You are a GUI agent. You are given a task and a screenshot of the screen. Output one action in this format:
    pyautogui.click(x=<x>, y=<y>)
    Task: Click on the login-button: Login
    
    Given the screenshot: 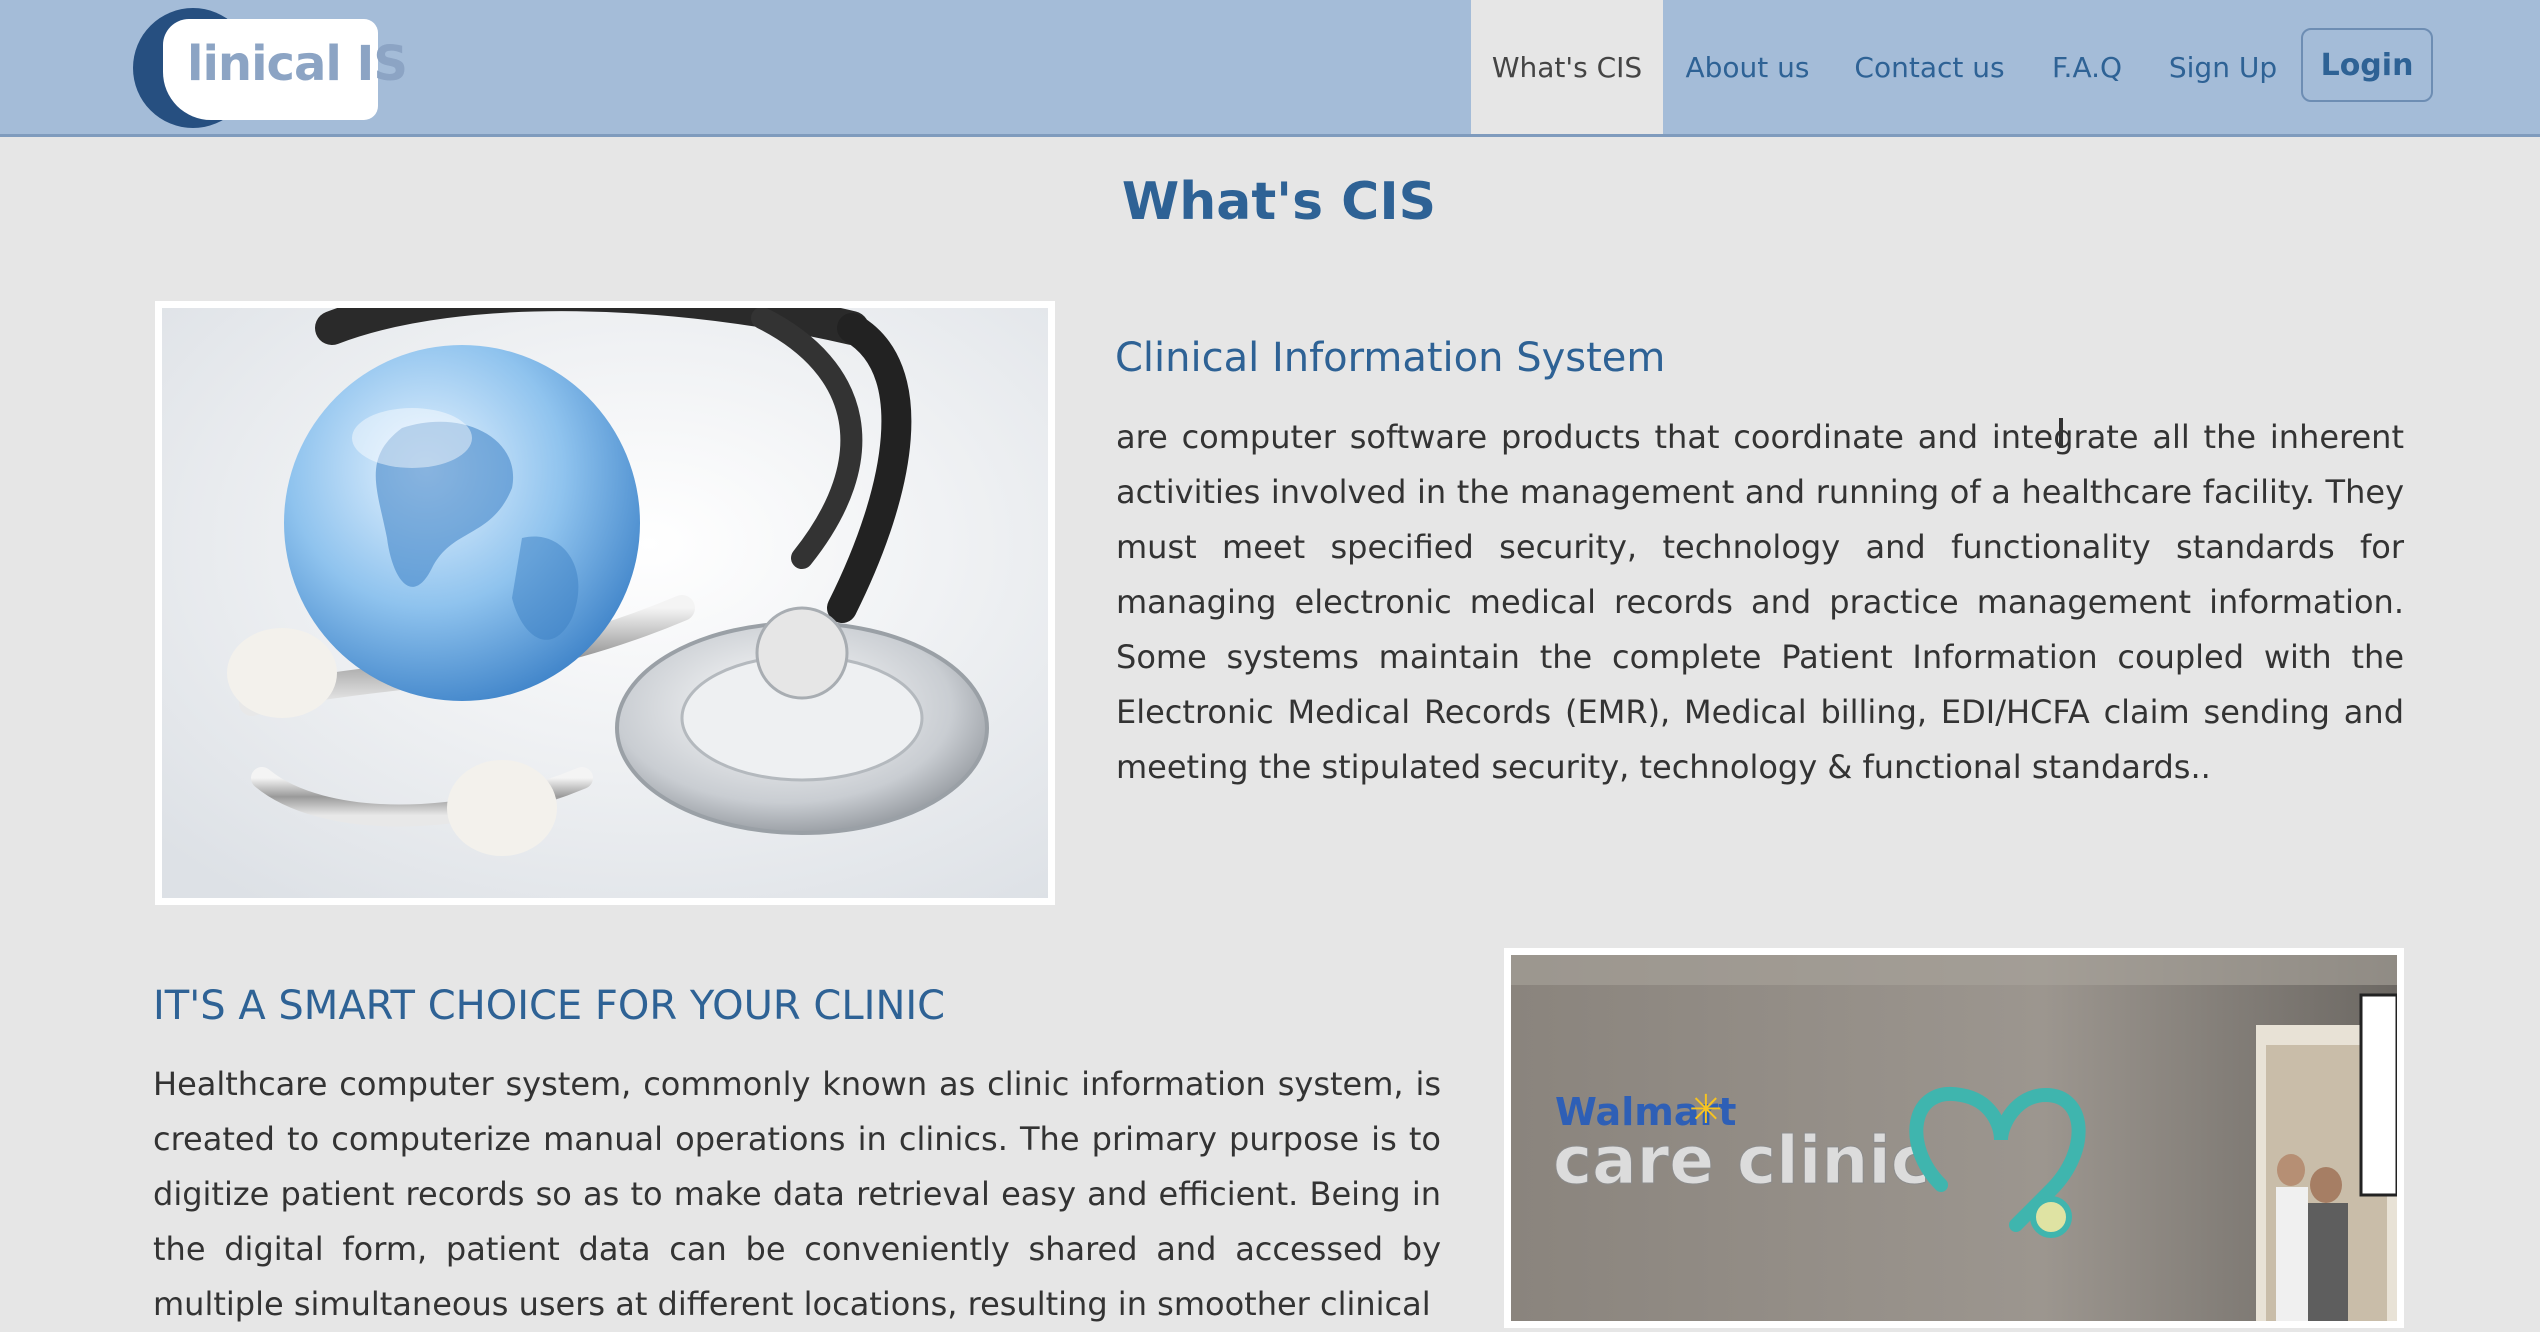 What is the action you would take?
    pyautogui.click(x=2367, y=65)
    